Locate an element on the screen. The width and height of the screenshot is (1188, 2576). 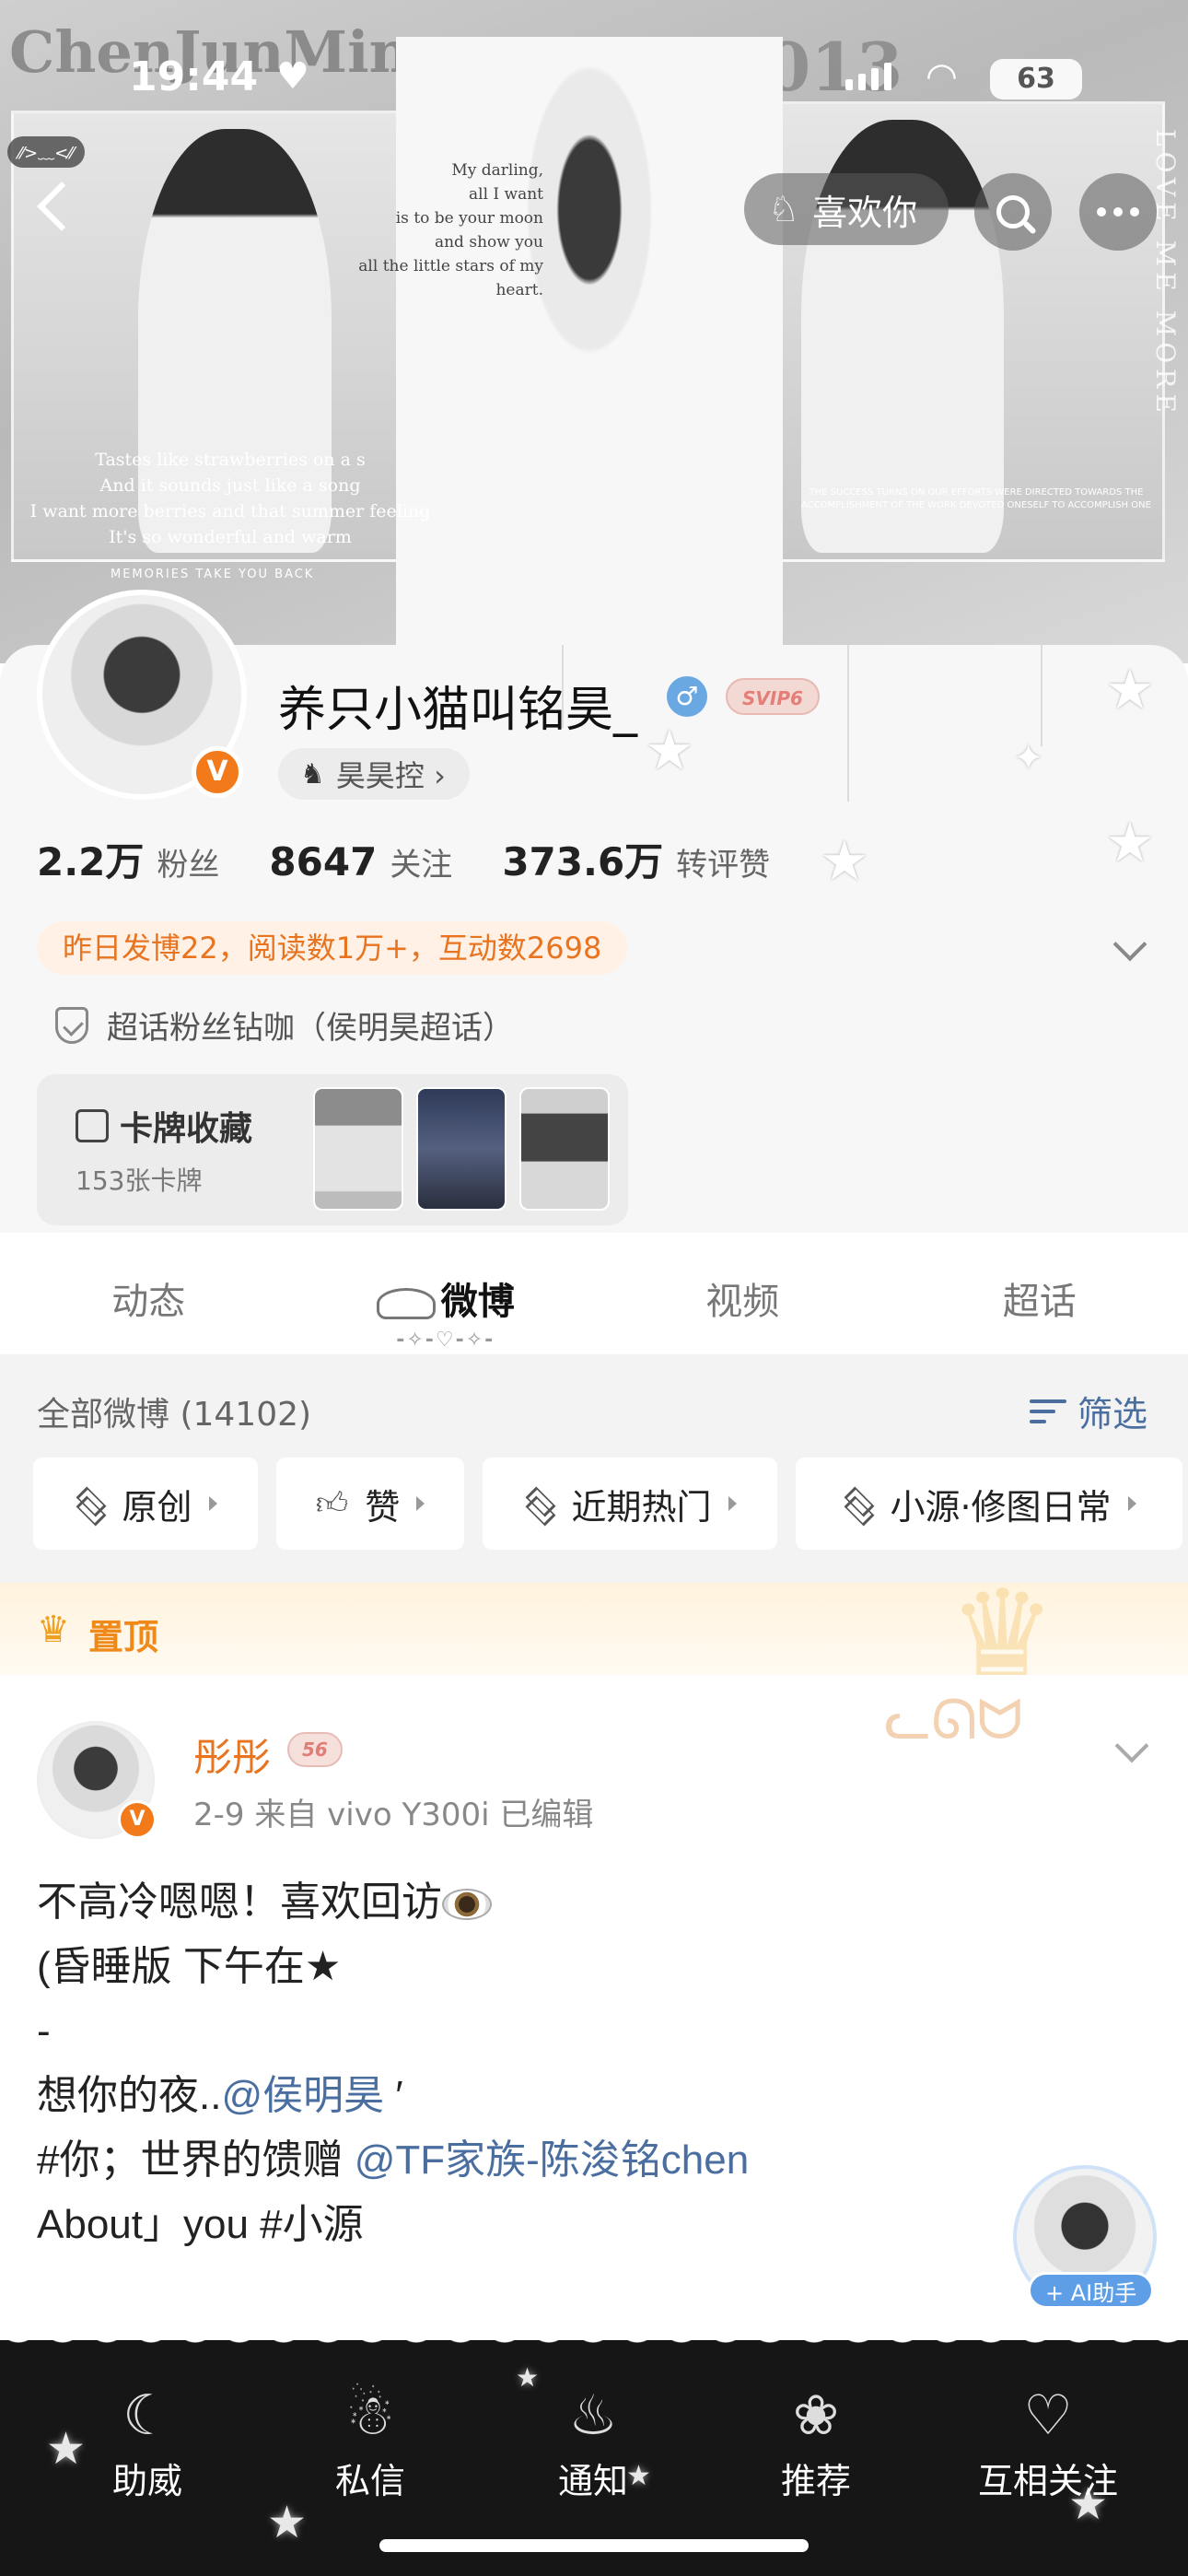
scallop-decor is located at coordinates (594, 2349).